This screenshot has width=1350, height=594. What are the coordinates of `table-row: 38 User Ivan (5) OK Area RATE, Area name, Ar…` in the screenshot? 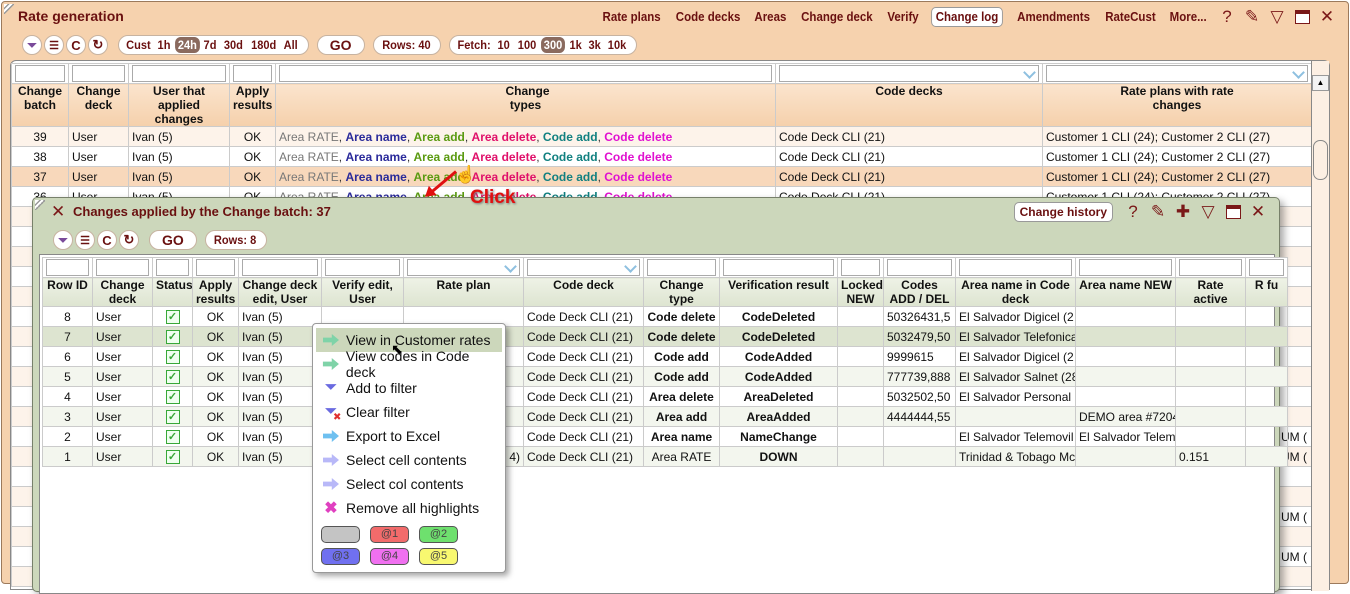 It's located at (661, 156).